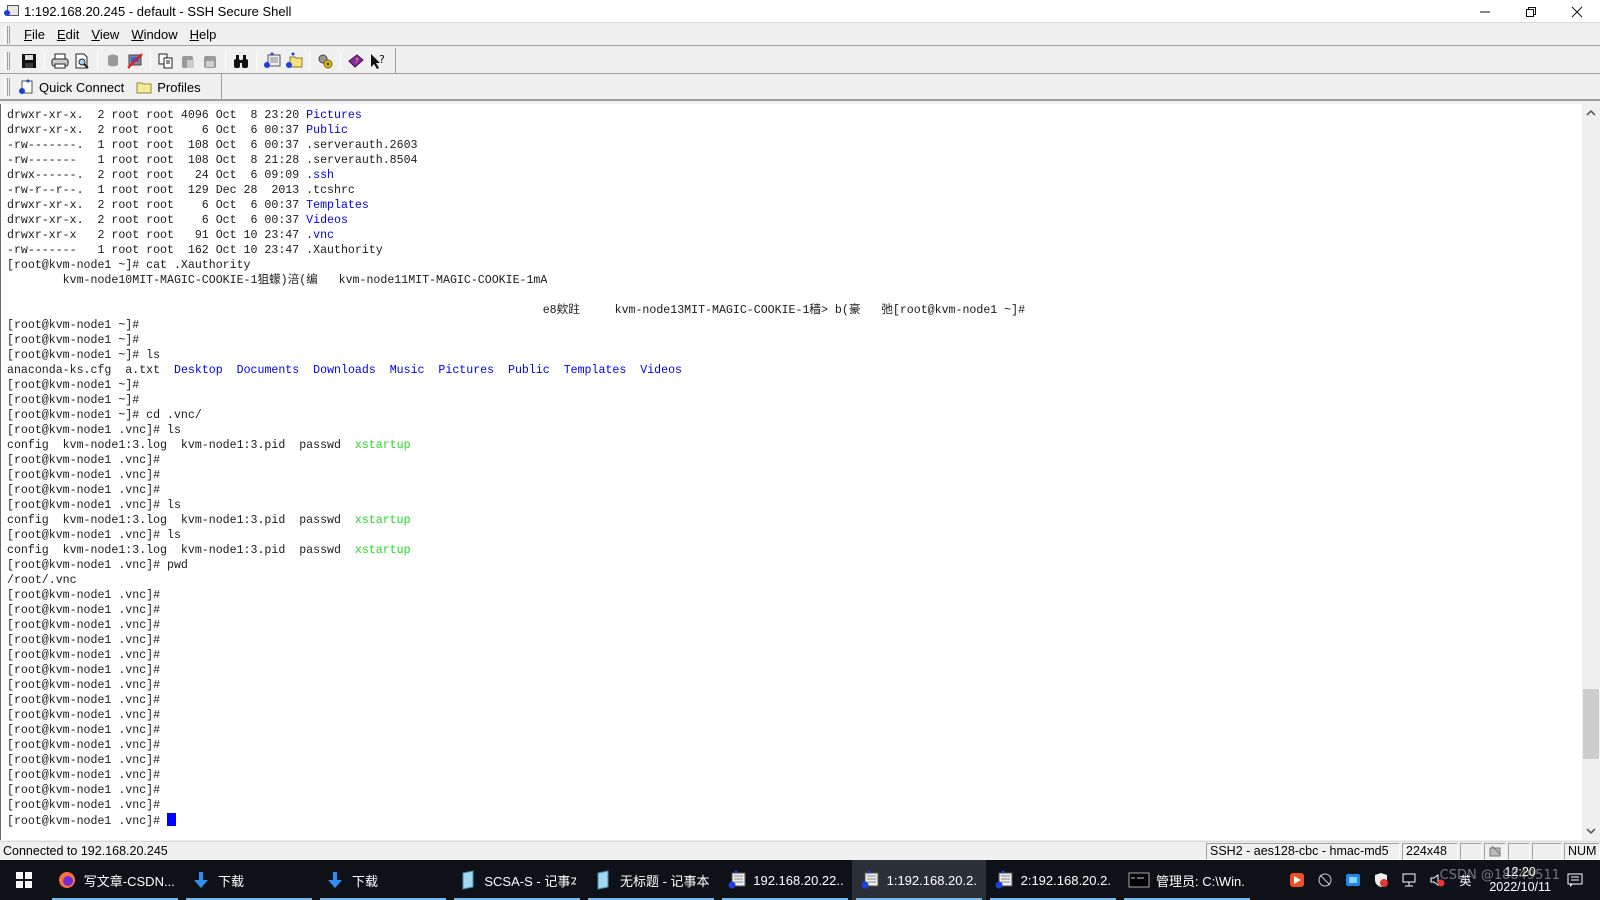  I want to click on save-icon, so click(29, 60).